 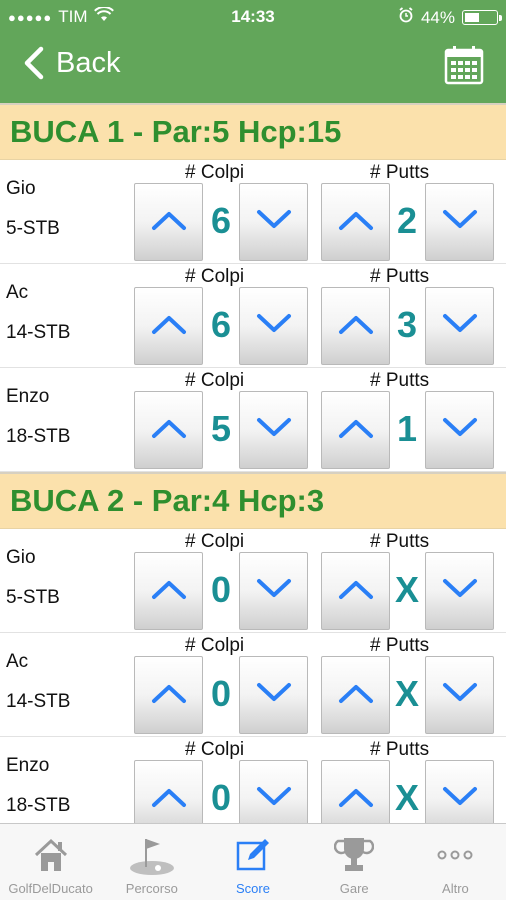 I want to click on tab-gare: Gare, so click(x=354, y=862).